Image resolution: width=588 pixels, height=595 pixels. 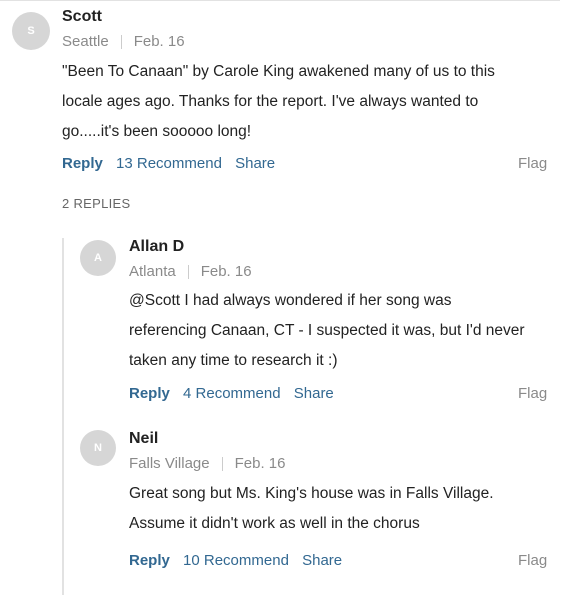 What do you see at coordinates (157, 131) in the screenshot?
I see `comment-body-line: go.....it's been sooooo long!` at bounding box center [157, 131].